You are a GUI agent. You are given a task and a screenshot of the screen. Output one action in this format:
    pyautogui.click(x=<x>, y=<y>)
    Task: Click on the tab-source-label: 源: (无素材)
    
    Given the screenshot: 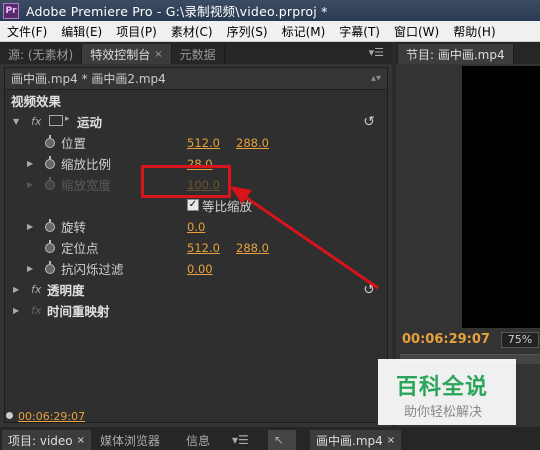 What is the action you would take?
    pyautogui.click(x=41, y=54)
    